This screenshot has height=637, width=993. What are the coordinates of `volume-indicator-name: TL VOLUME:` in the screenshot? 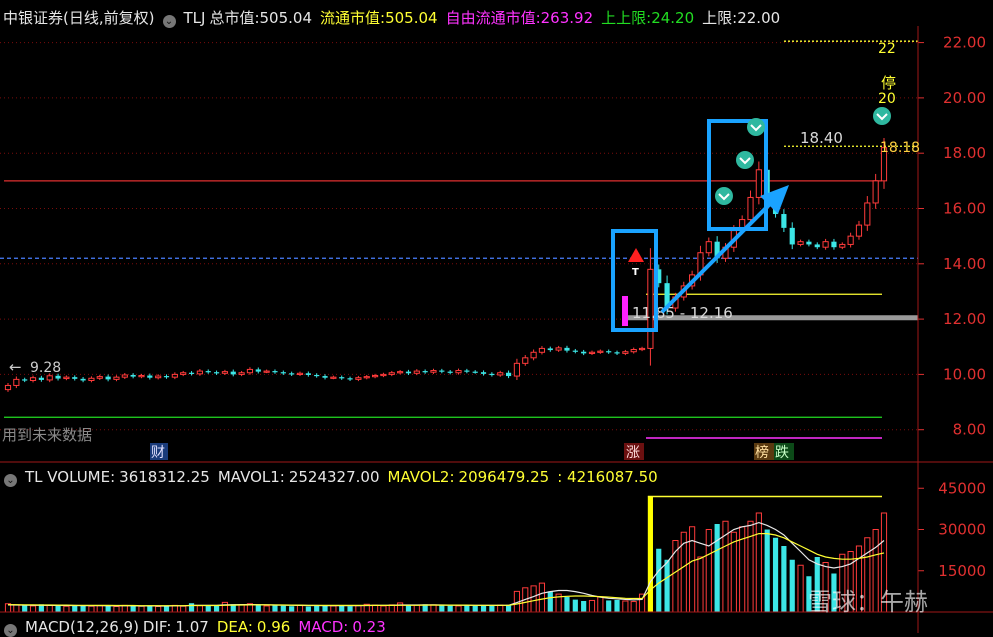 It's located at (70, 477).